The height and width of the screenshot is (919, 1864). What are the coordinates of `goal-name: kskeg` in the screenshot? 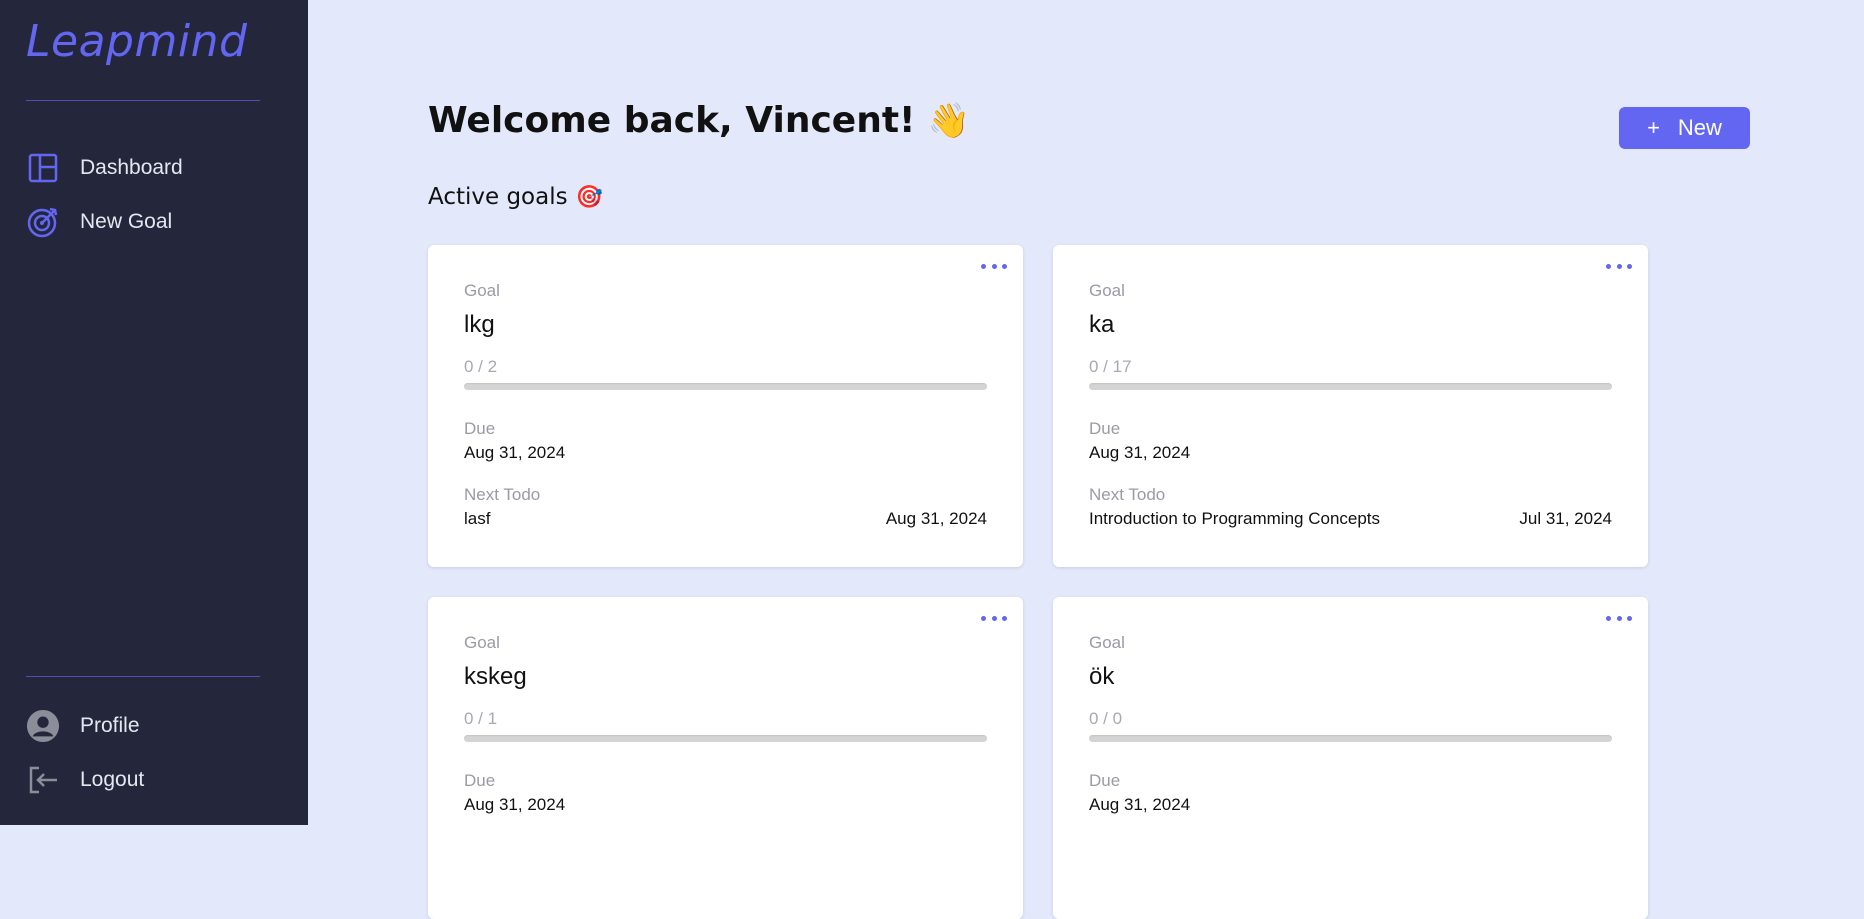 It's located at (495, 677).